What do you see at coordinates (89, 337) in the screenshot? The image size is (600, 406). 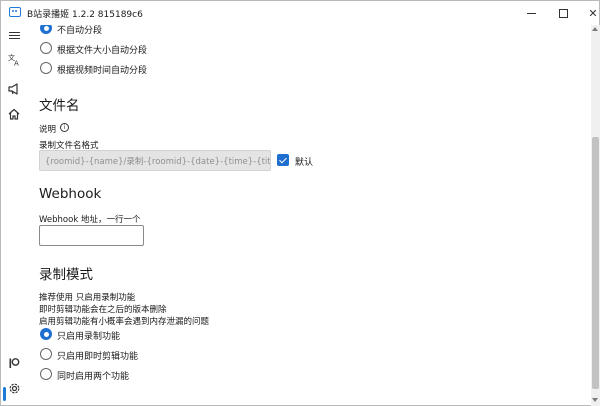 I see `radio-label: 只启用录制功能` at bounding box center [89, 337].